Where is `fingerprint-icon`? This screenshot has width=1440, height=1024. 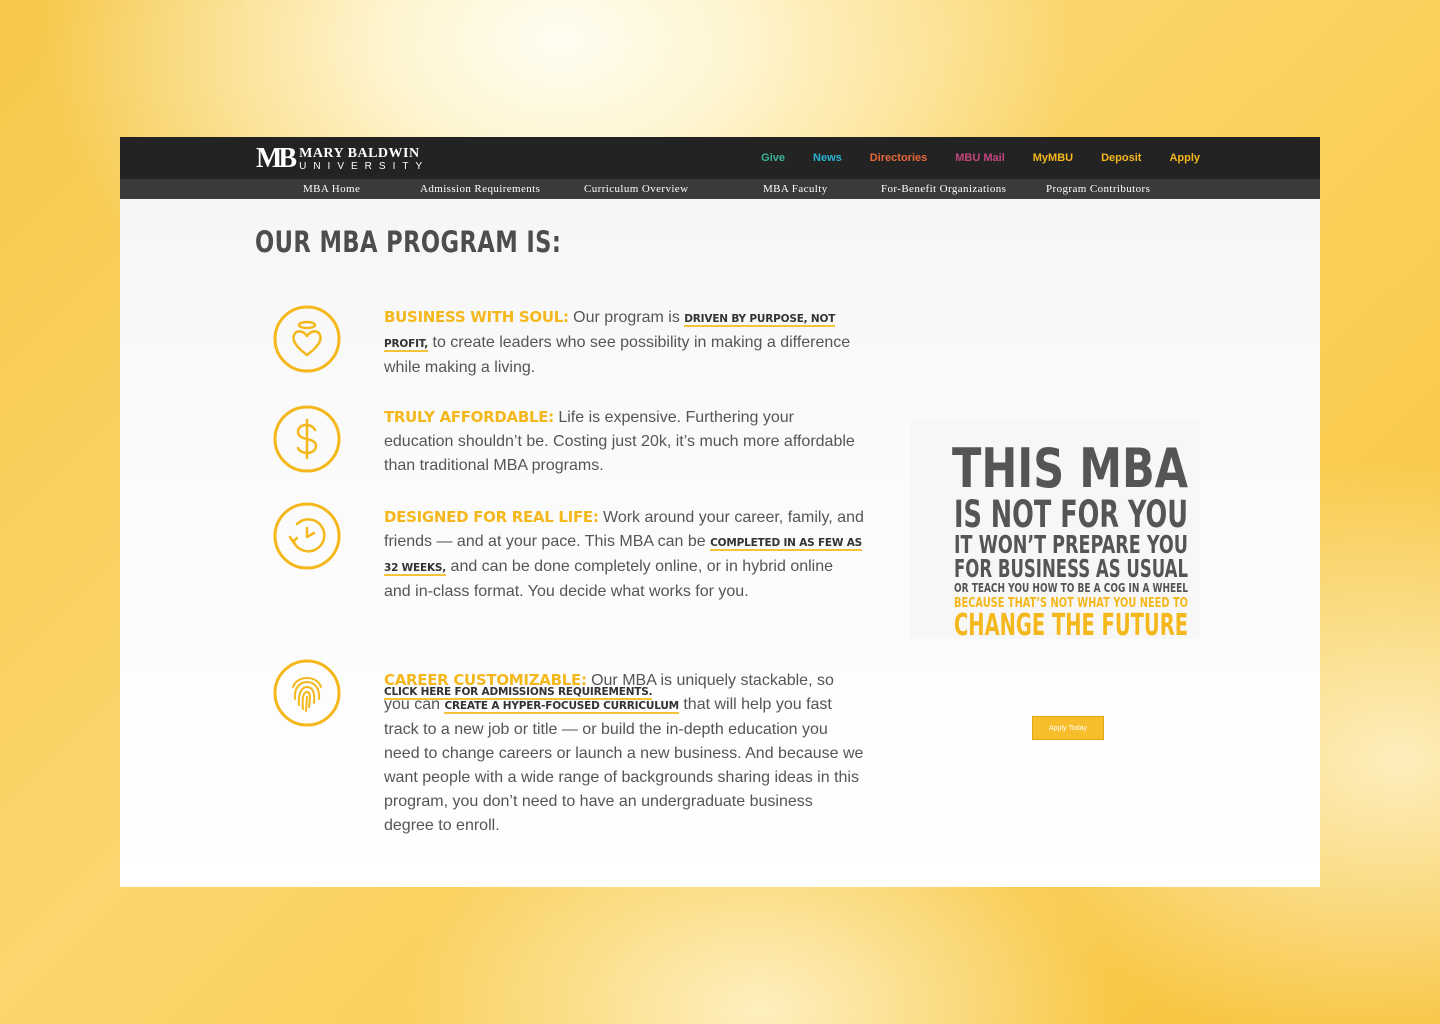 fingerprint-icon is located at coordinates (307, 693).